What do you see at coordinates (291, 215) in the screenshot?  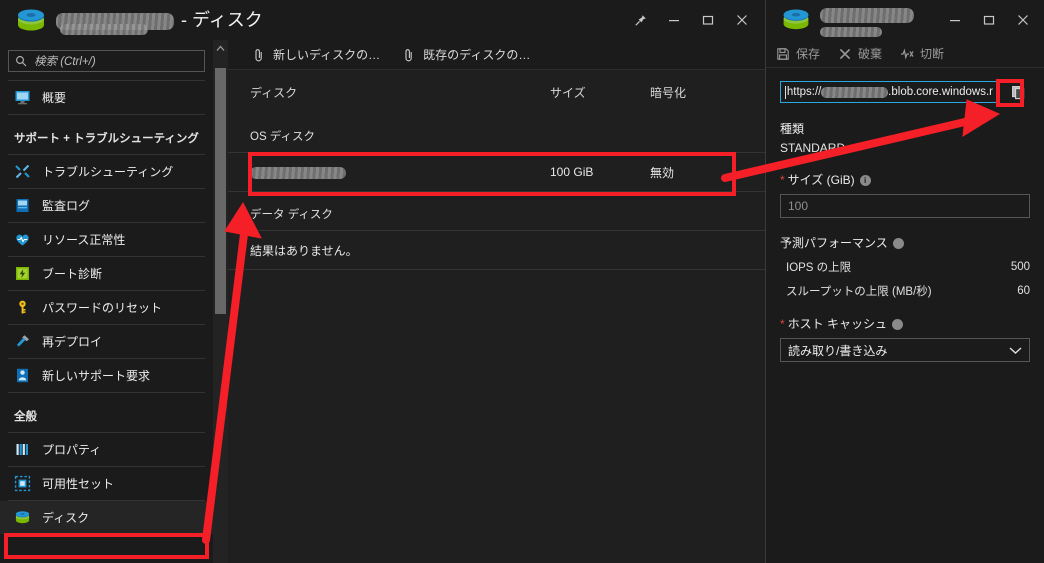 I see `data-disk-section-label: データ ディスク` at bounding box center [291, 215].